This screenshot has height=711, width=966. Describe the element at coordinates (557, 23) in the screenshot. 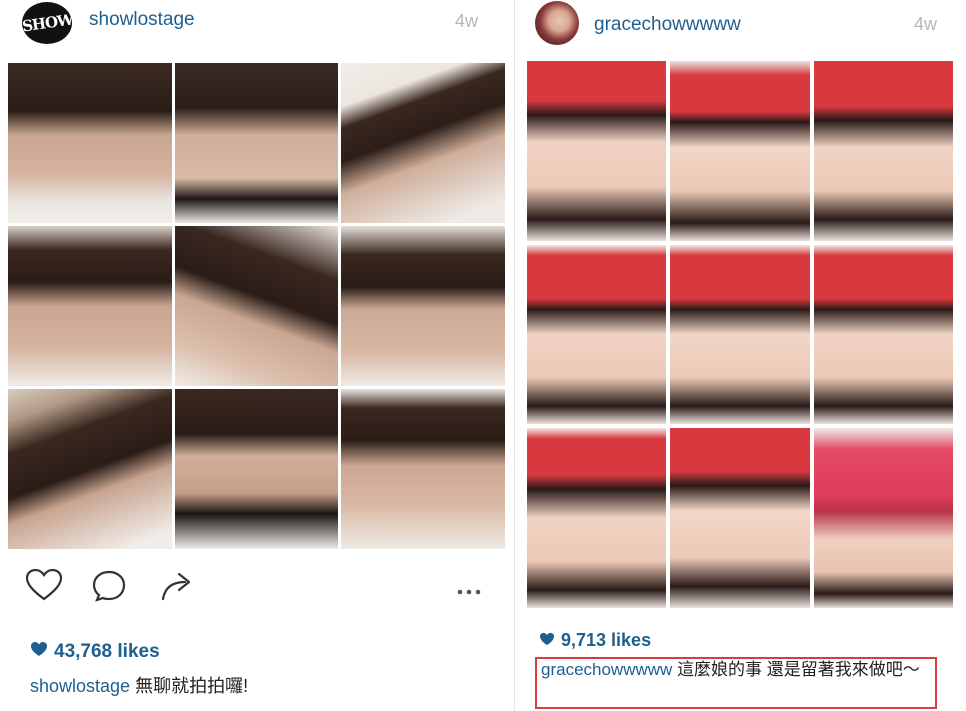

I see `avatar` at that location.